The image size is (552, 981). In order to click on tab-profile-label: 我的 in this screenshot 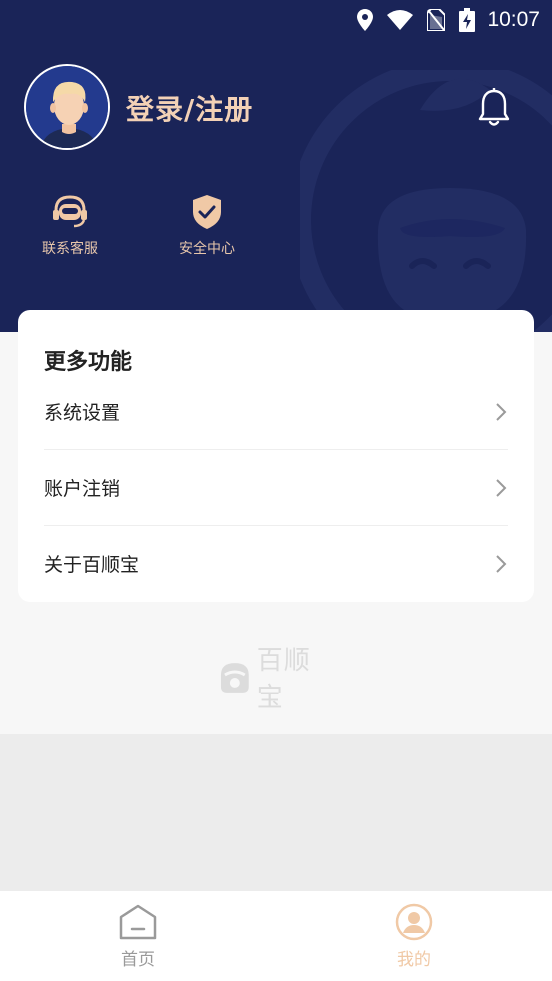, I will do `click(414, 960)`.